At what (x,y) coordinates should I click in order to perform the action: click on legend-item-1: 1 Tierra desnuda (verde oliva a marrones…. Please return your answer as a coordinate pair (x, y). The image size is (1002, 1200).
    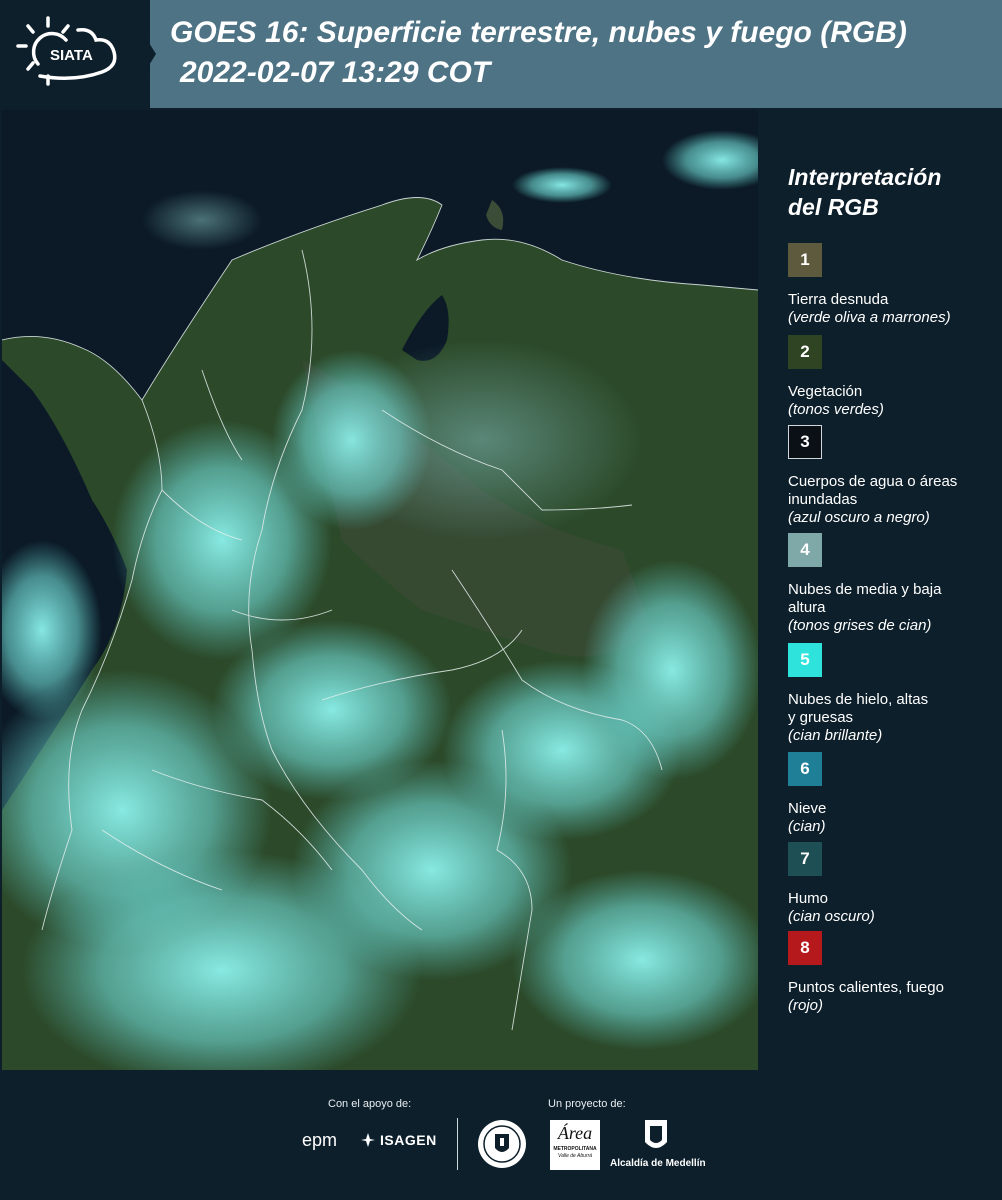
    Looking at the image, I should click on (893, 285).